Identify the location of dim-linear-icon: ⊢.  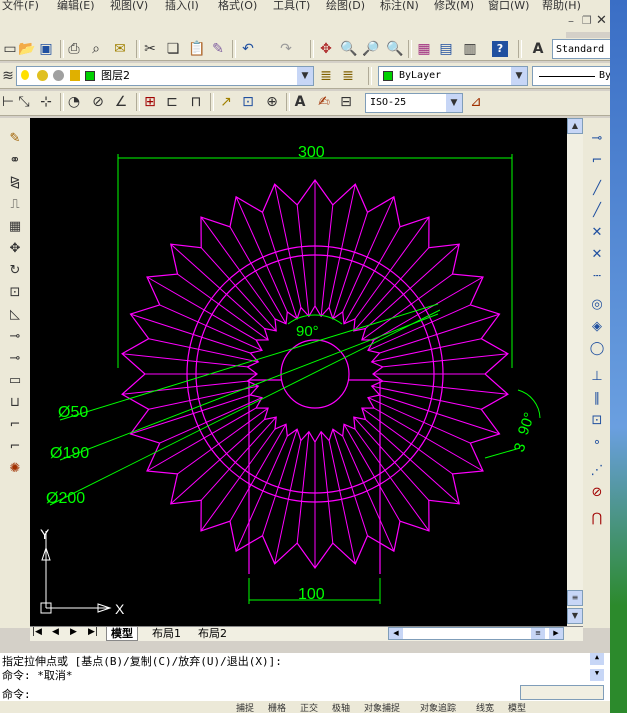
(8, 102).